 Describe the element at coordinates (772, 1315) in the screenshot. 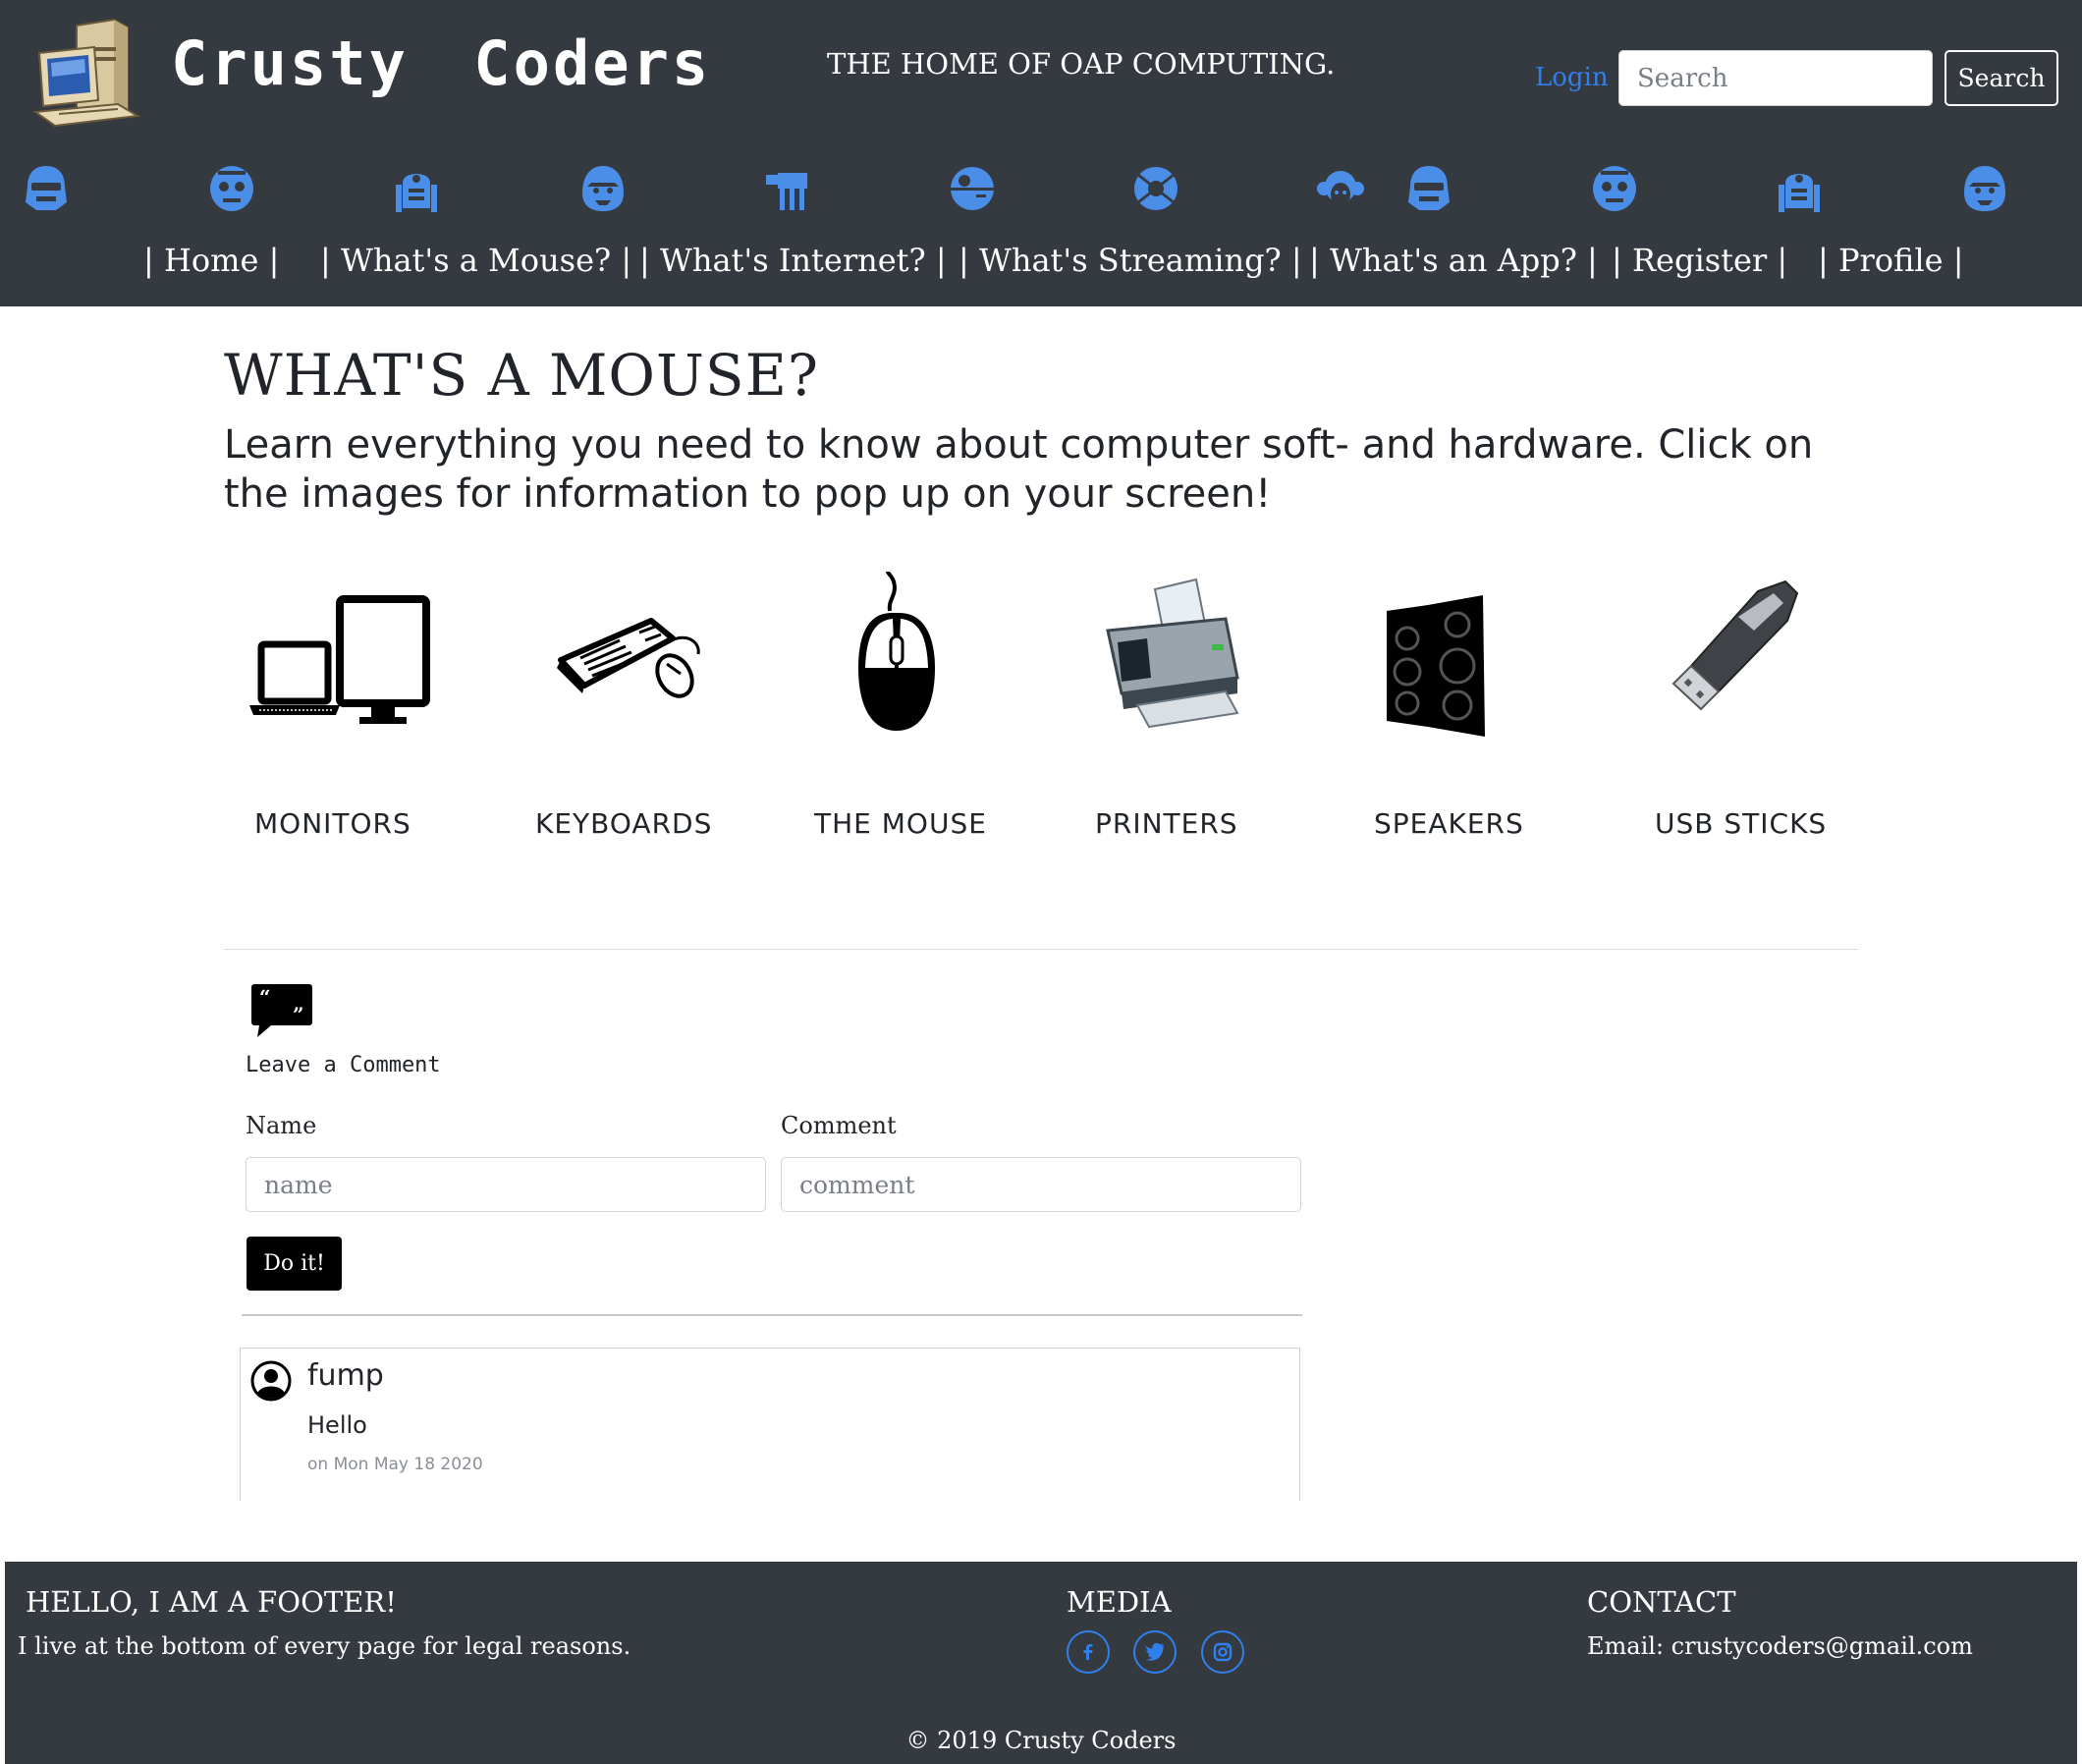

I see `comments-divider` at that location.